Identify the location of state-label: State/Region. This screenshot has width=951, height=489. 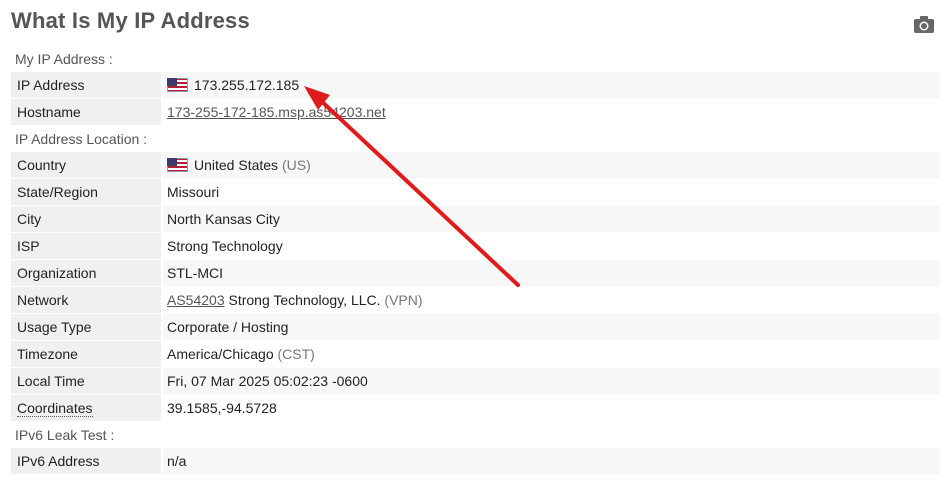
(86, 192).